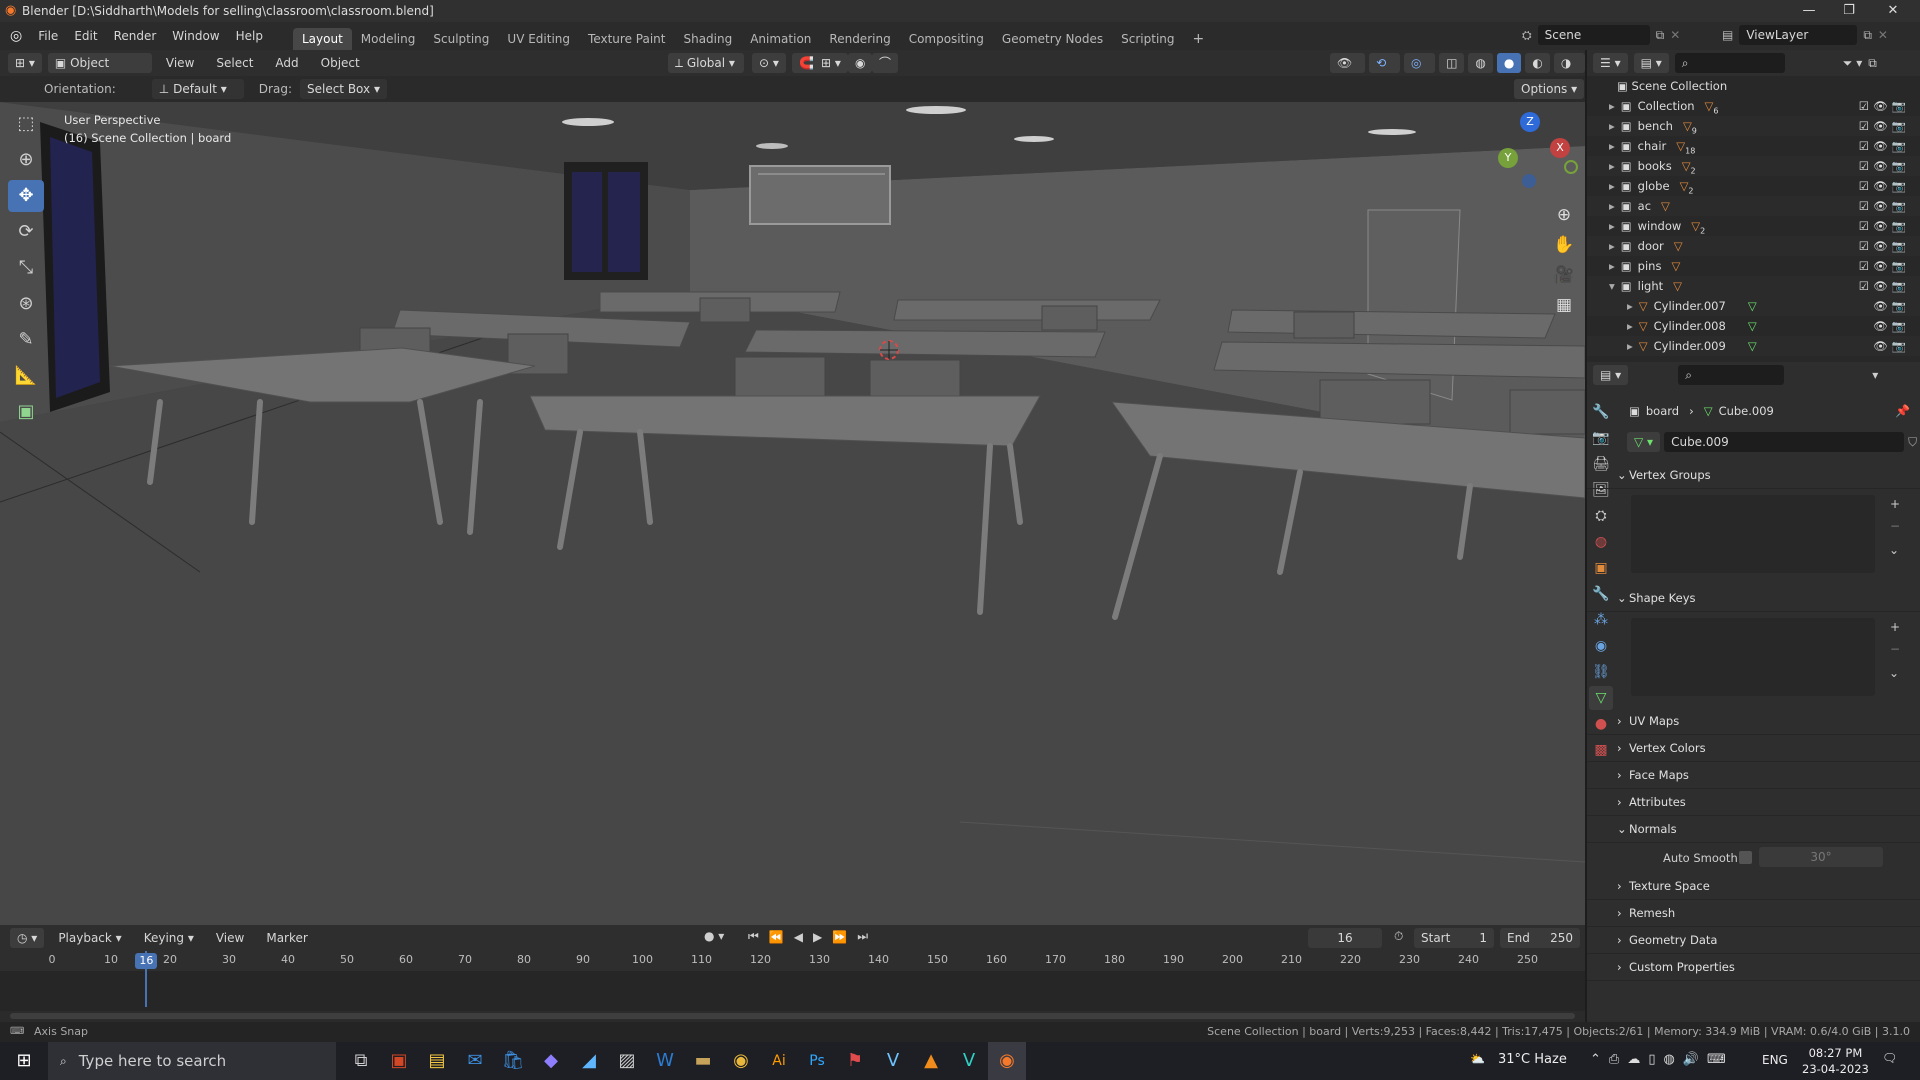 The width and height of the screenshot is (1920, 1080). I want to click on preview-range-icon: ⏱, so click(1398, 936).